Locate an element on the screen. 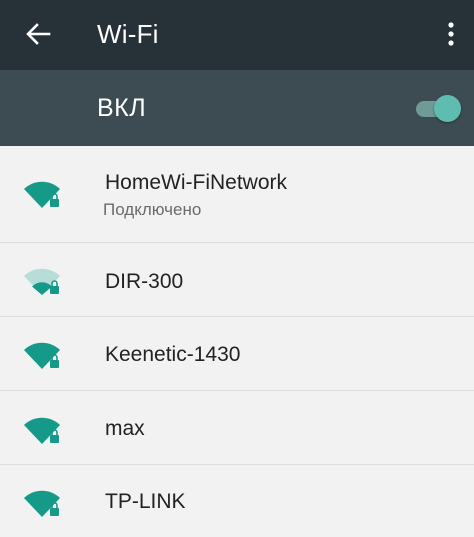 Image resolution: width=474 pixels, height=537 pixels. app-bar: Wi-Fi is located at coordinates (237, 35).